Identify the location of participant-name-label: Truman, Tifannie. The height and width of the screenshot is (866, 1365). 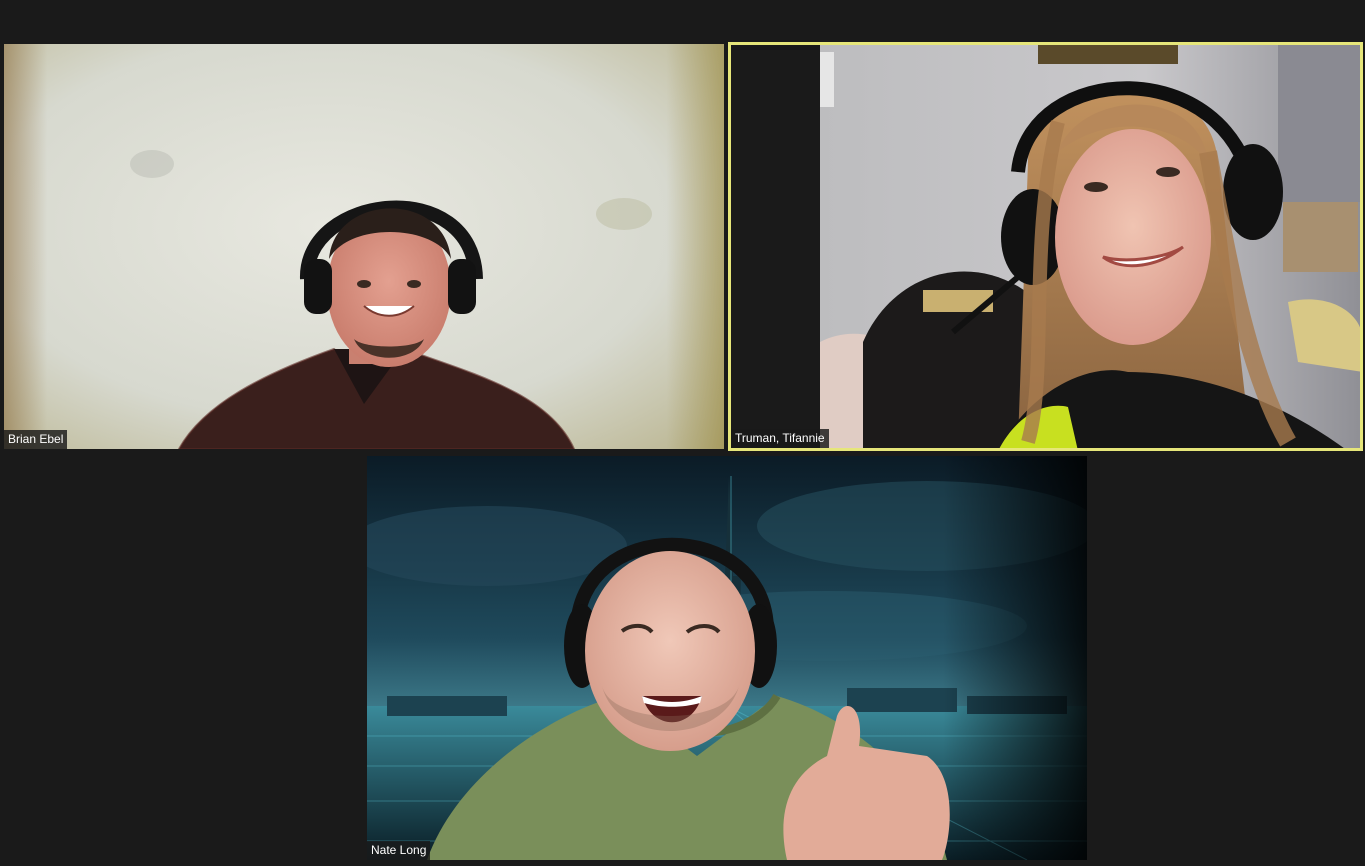
(780, 438).